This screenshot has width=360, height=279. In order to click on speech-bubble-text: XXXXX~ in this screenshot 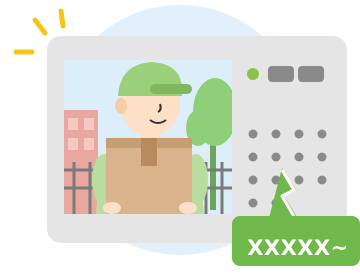, I will do `click(298, 248)`.